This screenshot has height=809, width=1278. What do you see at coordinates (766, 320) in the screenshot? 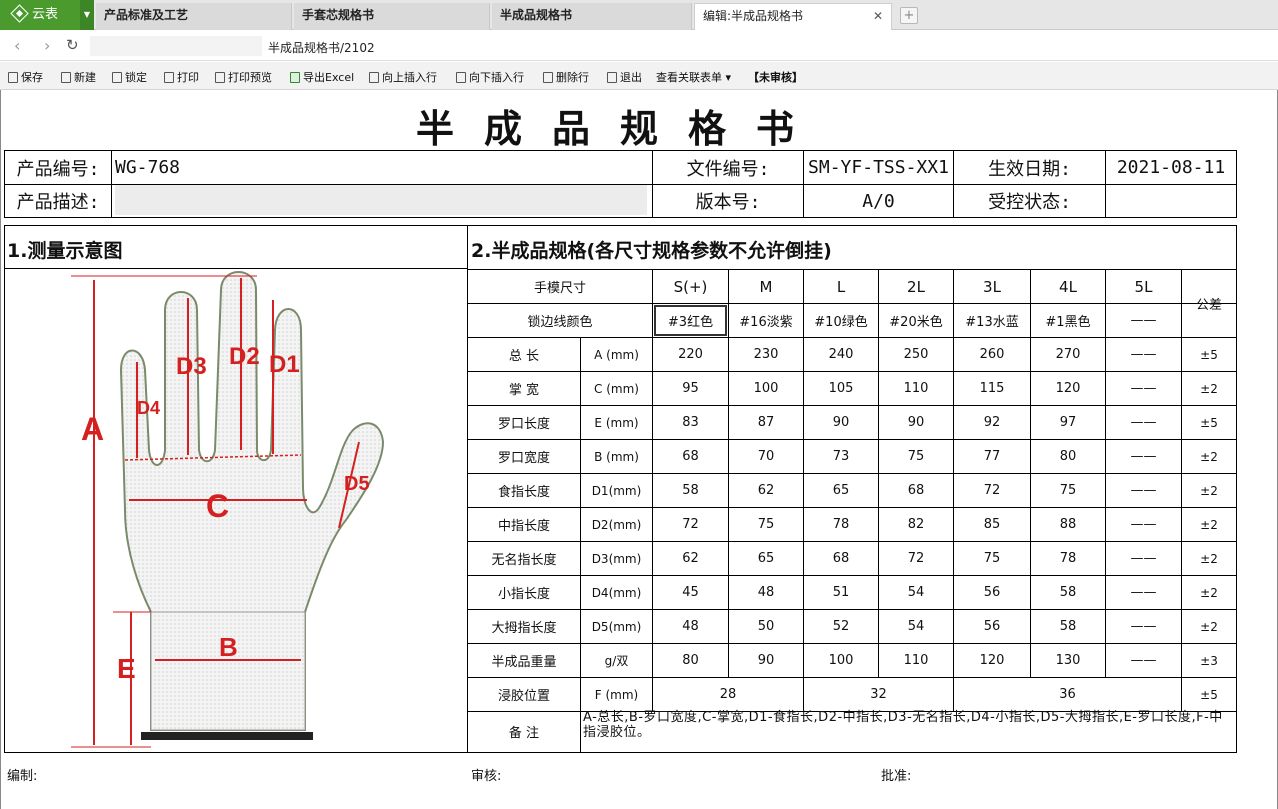
I see `color-cell-1: #16淡紫` at bounding box center [766, 320].